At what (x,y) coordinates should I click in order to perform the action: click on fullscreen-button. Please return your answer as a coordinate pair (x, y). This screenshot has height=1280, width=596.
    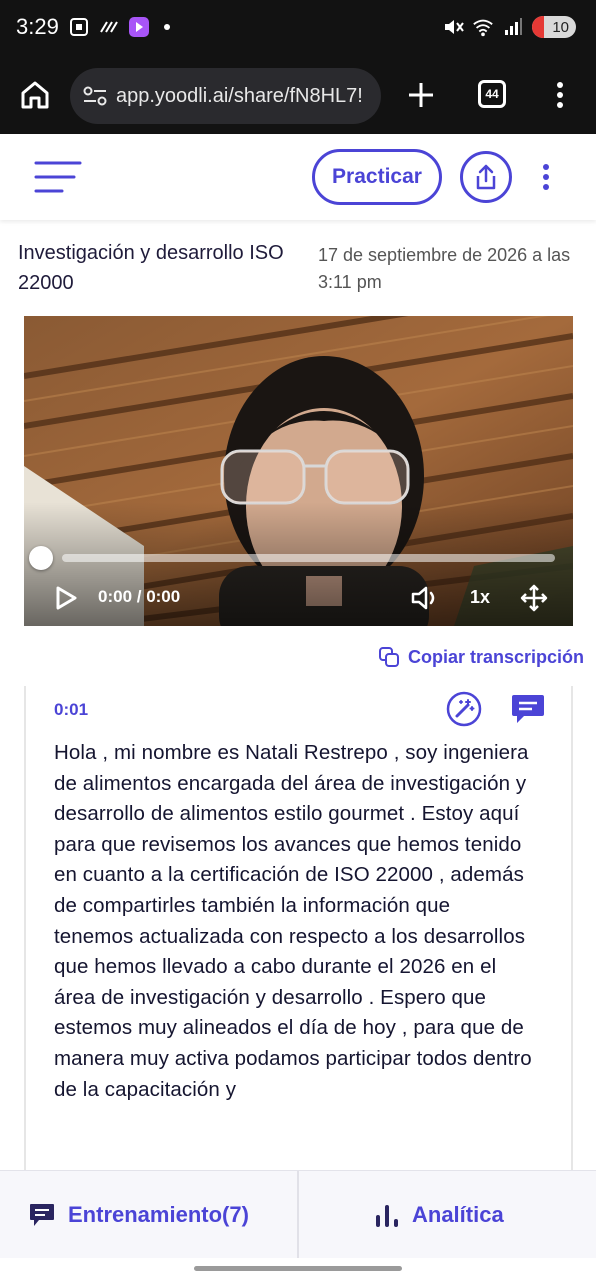
    Looking at the image, I should click on (534, 598).